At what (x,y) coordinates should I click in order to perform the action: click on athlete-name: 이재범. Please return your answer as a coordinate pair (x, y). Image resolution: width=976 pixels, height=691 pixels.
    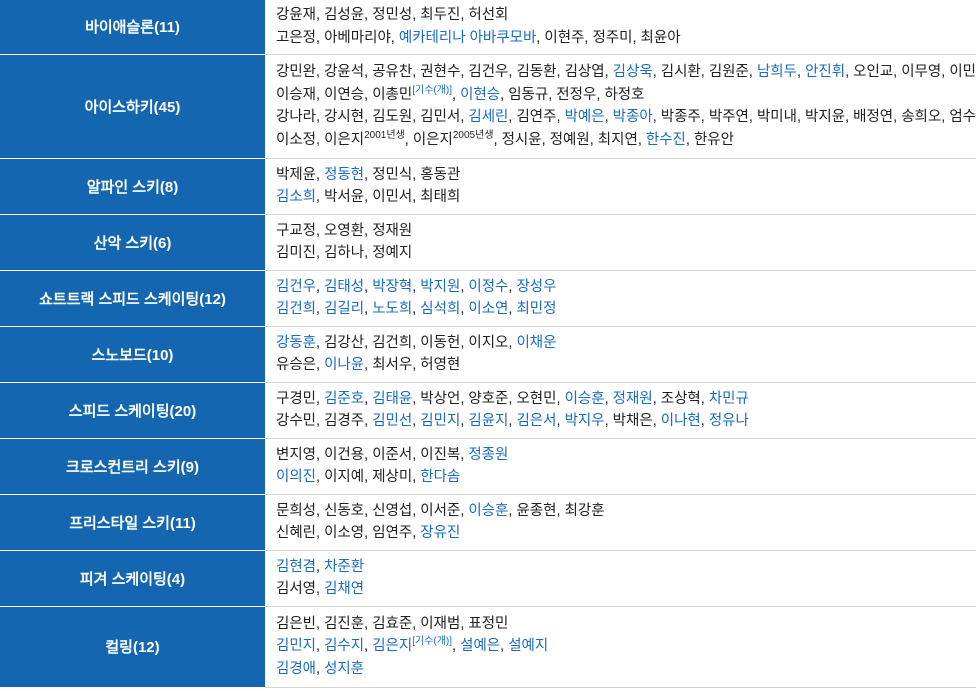
    Looking at the image, I should click on (440, 623).